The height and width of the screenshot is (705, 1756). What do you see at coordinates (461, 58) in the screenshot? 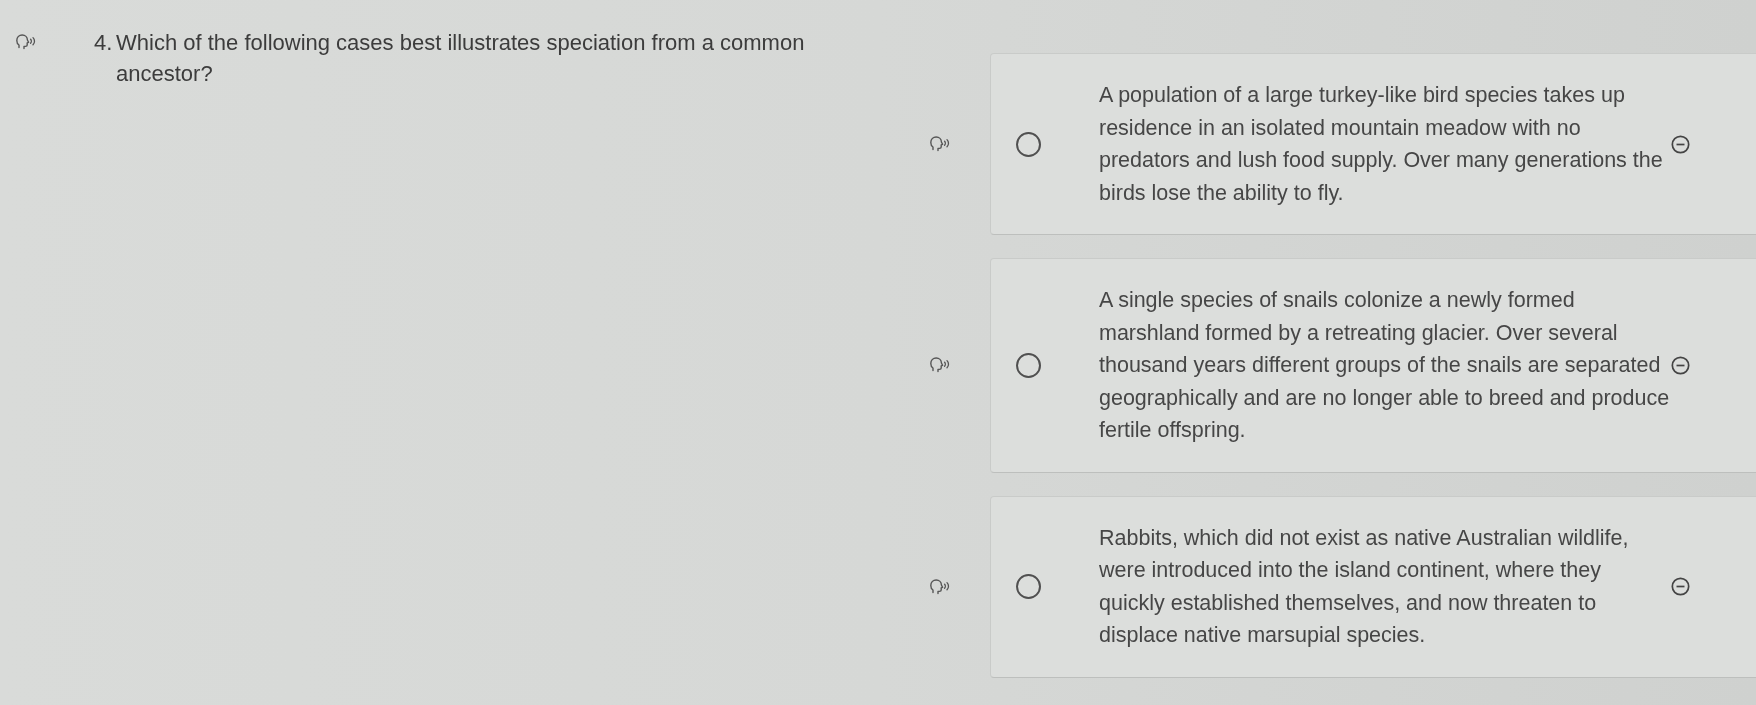
I see `question-text: Which of the following cases best illustrates speciation from a common ancestor?` at bounding box center [461, 58].